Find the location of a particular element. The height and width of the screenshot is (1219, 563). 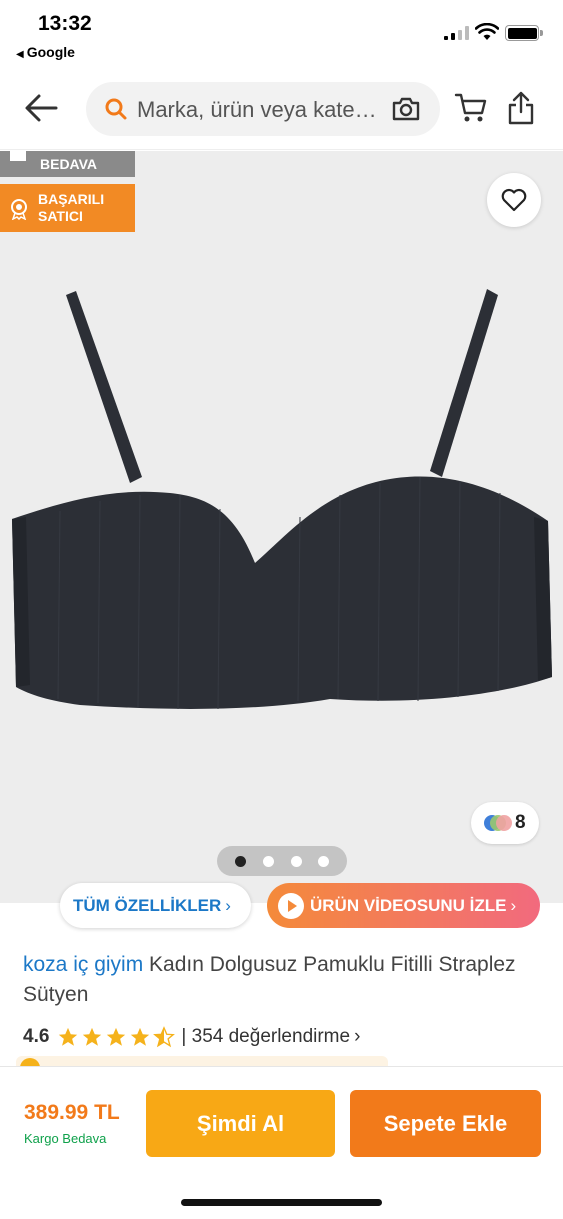

promo-banner is located at coordinates (202, 1061).